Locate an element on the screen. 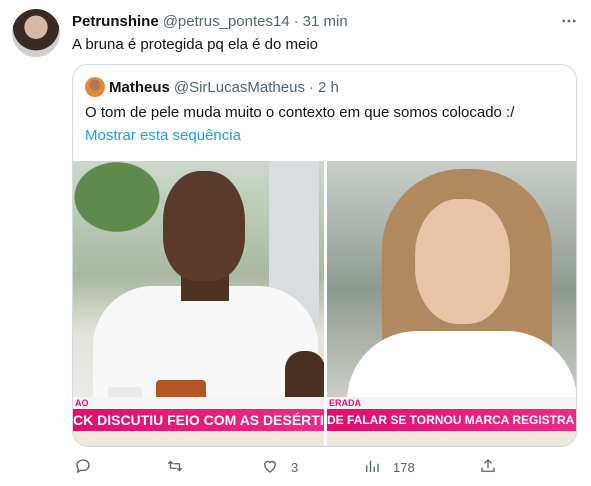 The width and height of the screenshot is (591, 486). tweet-header: Petrunshine @petrus_pontes14 · 31 min is located at coordinates (325, 21).